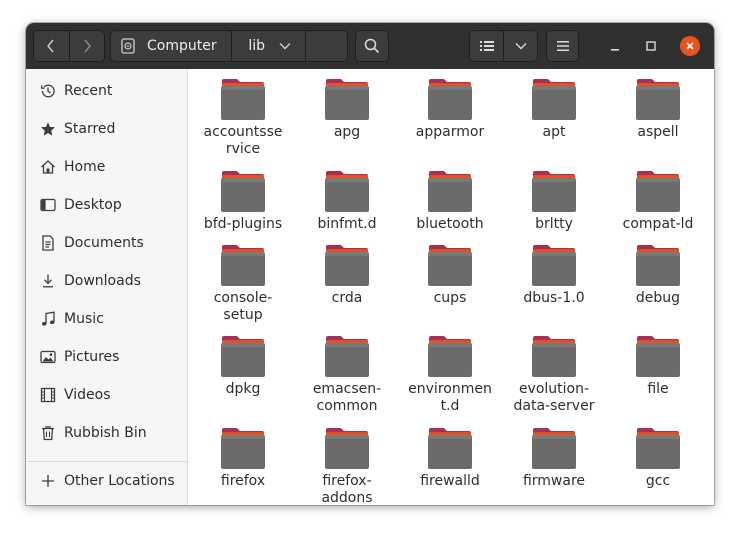 The image size is (740, 534). Describe the element at coordinates (347, 132) in the screenshot. I see `folder-label: apg` at that location.